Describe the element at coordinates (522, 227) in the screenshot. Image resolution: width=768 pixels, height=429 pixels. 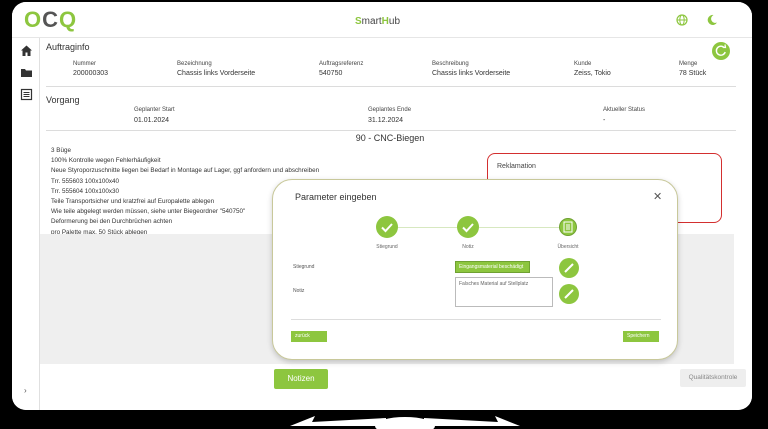
I see `stepper-line` at that location.